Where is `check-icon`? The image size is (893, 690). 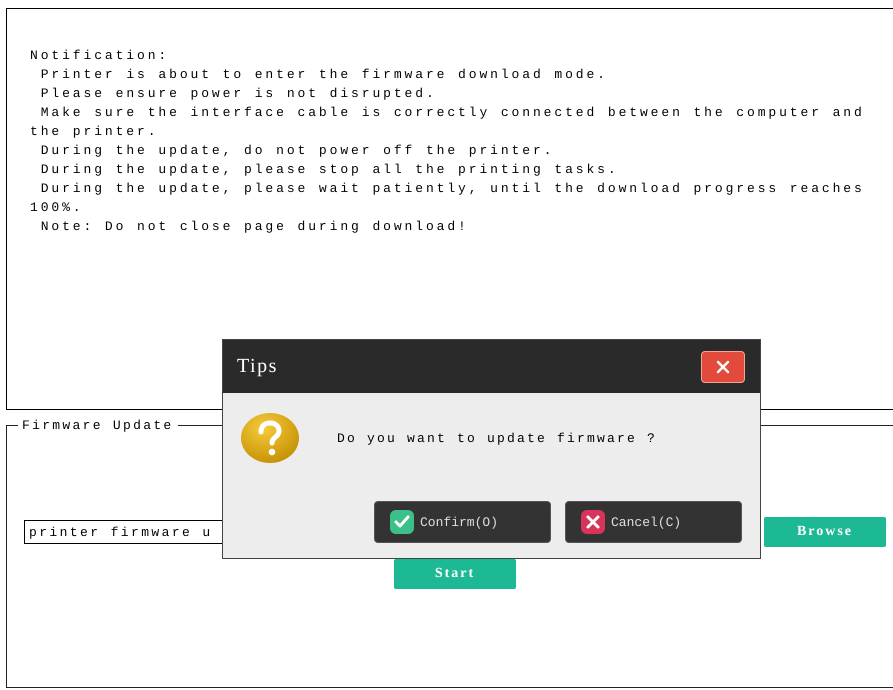 check-icon is located at coordinates (402, 522).